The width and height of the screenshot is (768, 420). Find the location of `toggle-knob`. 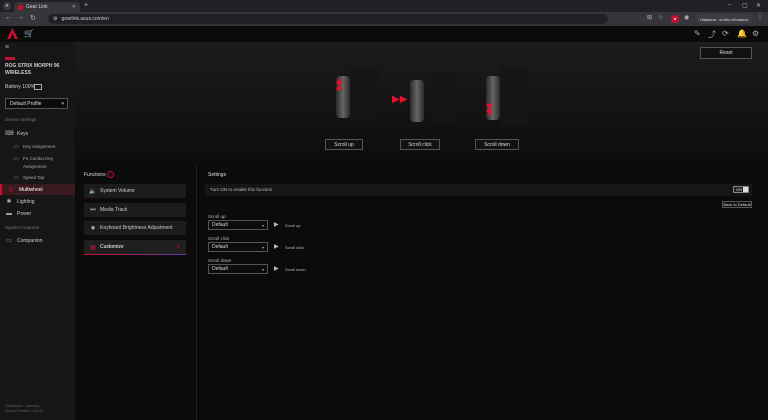

toggle-knob is located at coordinates (745, 189).